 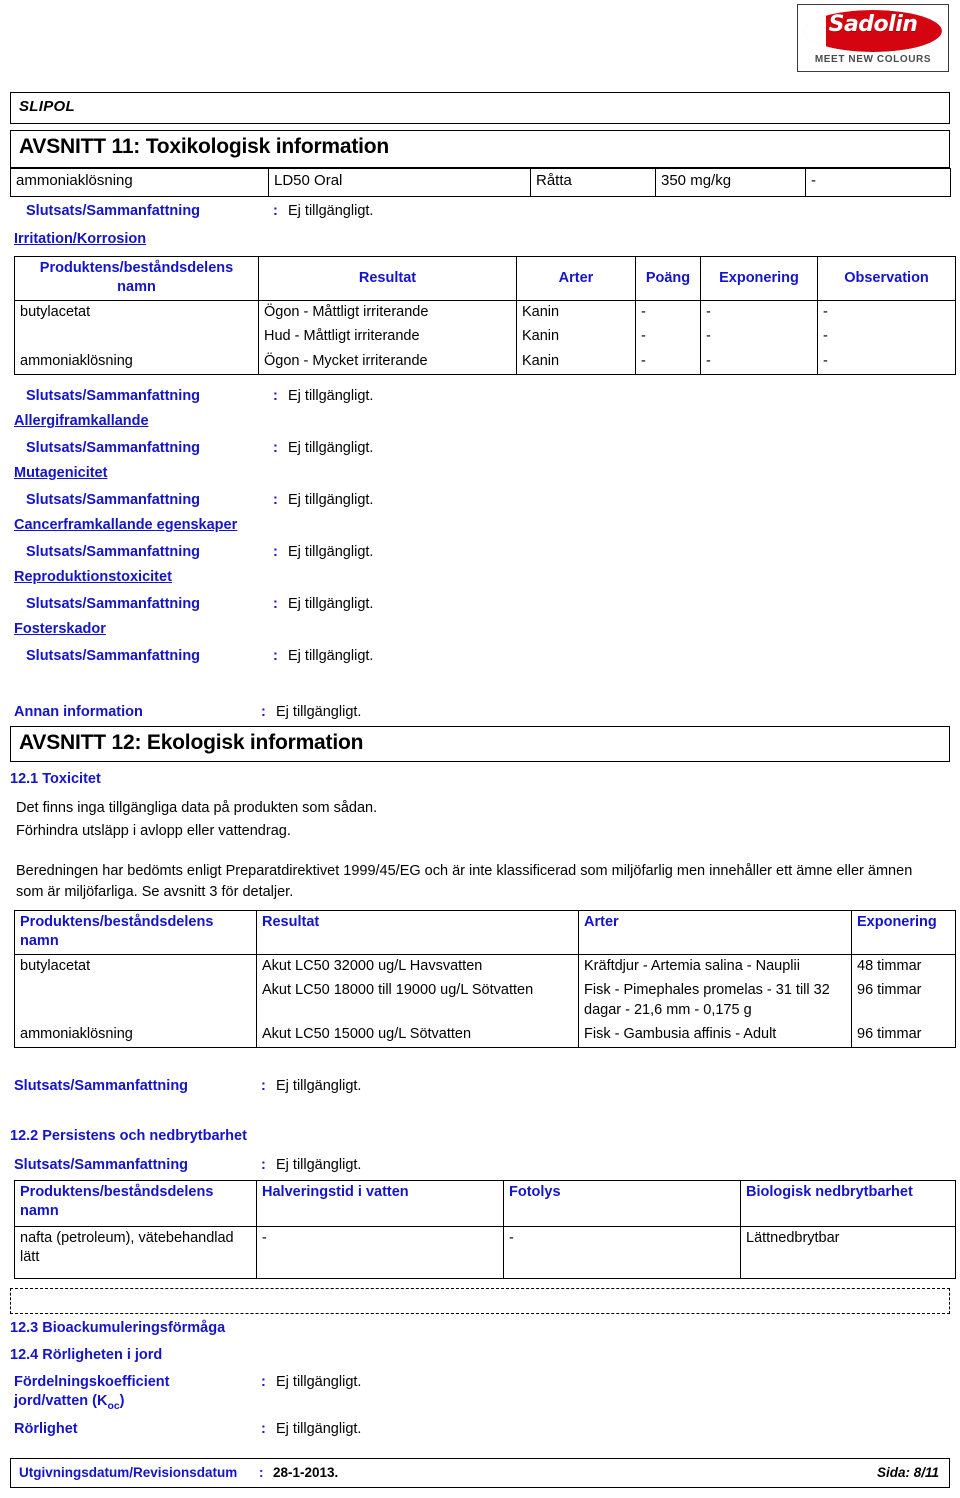 I want to click on section-12-title-band: AVSNITT 12: Ekologisk information, so click(x=480, y=744).